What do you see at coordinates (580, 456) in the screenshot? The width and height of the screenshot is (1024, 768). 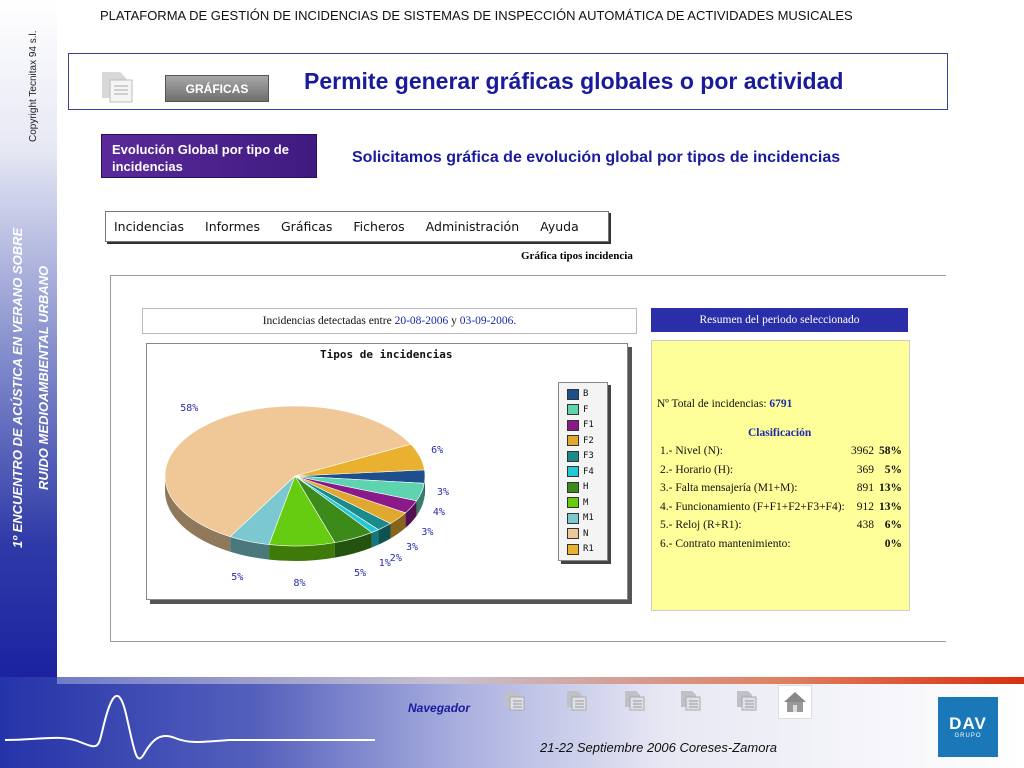 I see `legend-item: F3` at bounding box center [580, 456].